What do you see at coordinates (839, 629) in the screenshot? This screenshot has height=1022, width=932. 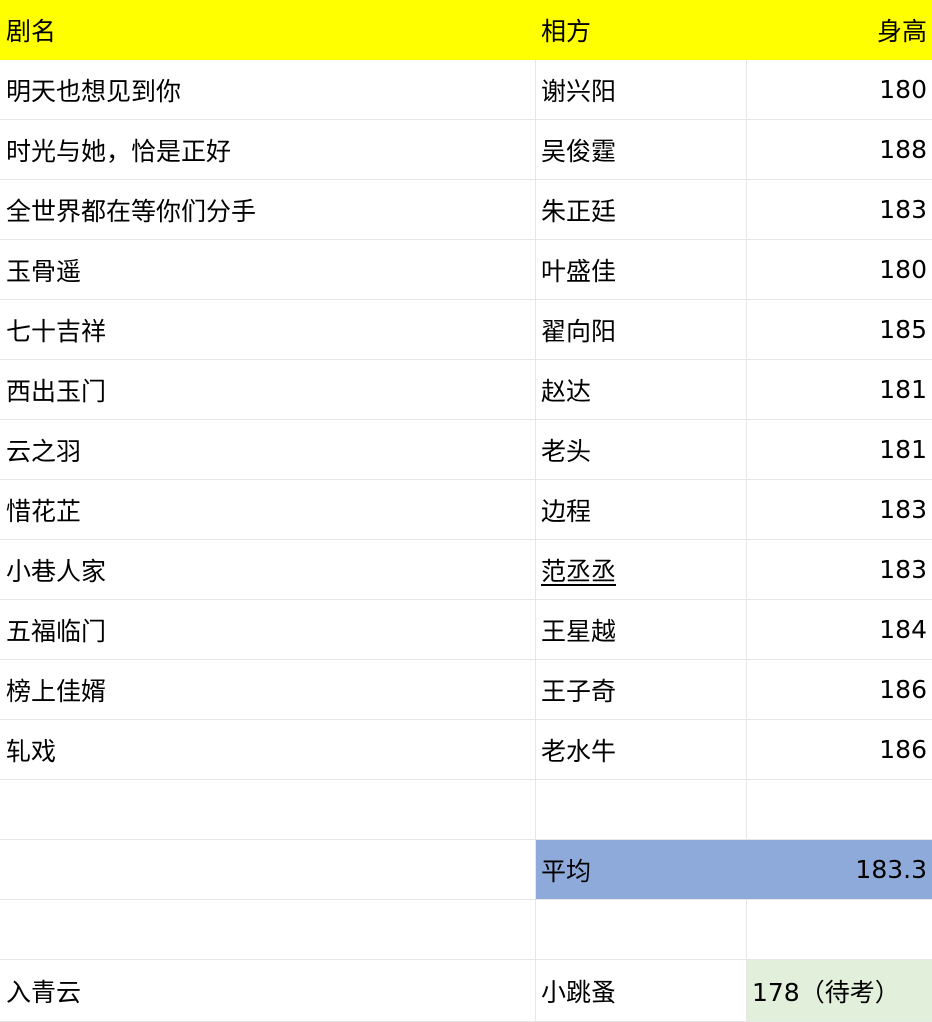 I see `height-cell: 184` at bounding box center [839, 629].